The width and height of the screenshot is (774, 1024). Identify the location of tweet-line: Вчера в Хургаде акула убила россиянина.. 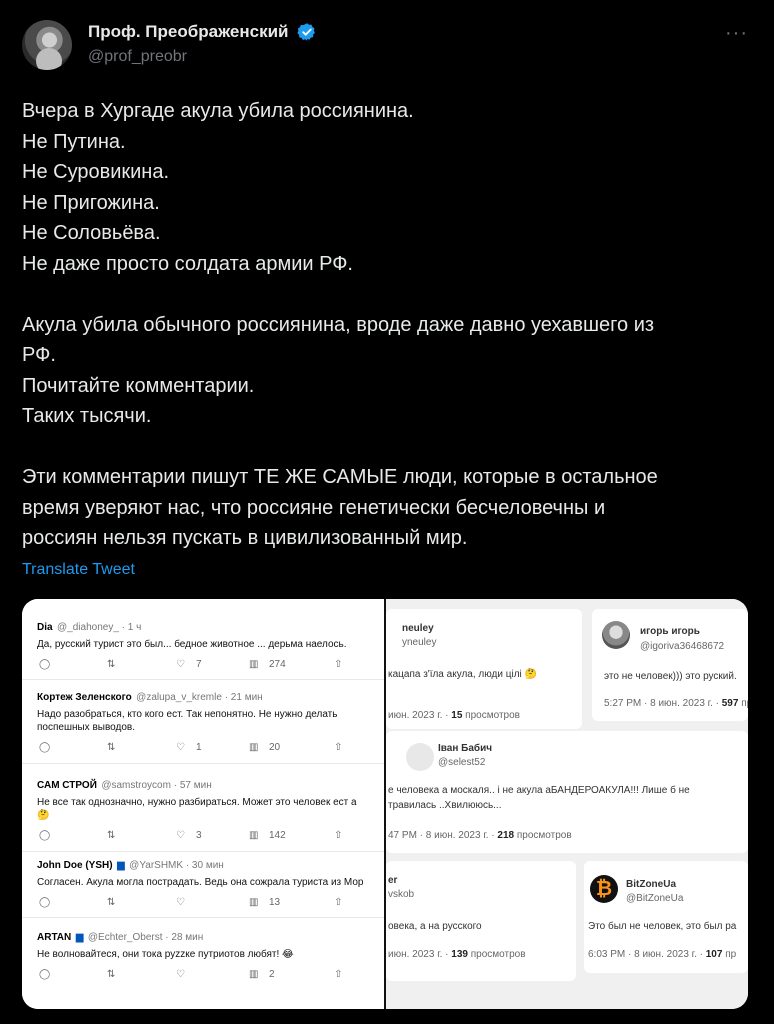
(218, 111).